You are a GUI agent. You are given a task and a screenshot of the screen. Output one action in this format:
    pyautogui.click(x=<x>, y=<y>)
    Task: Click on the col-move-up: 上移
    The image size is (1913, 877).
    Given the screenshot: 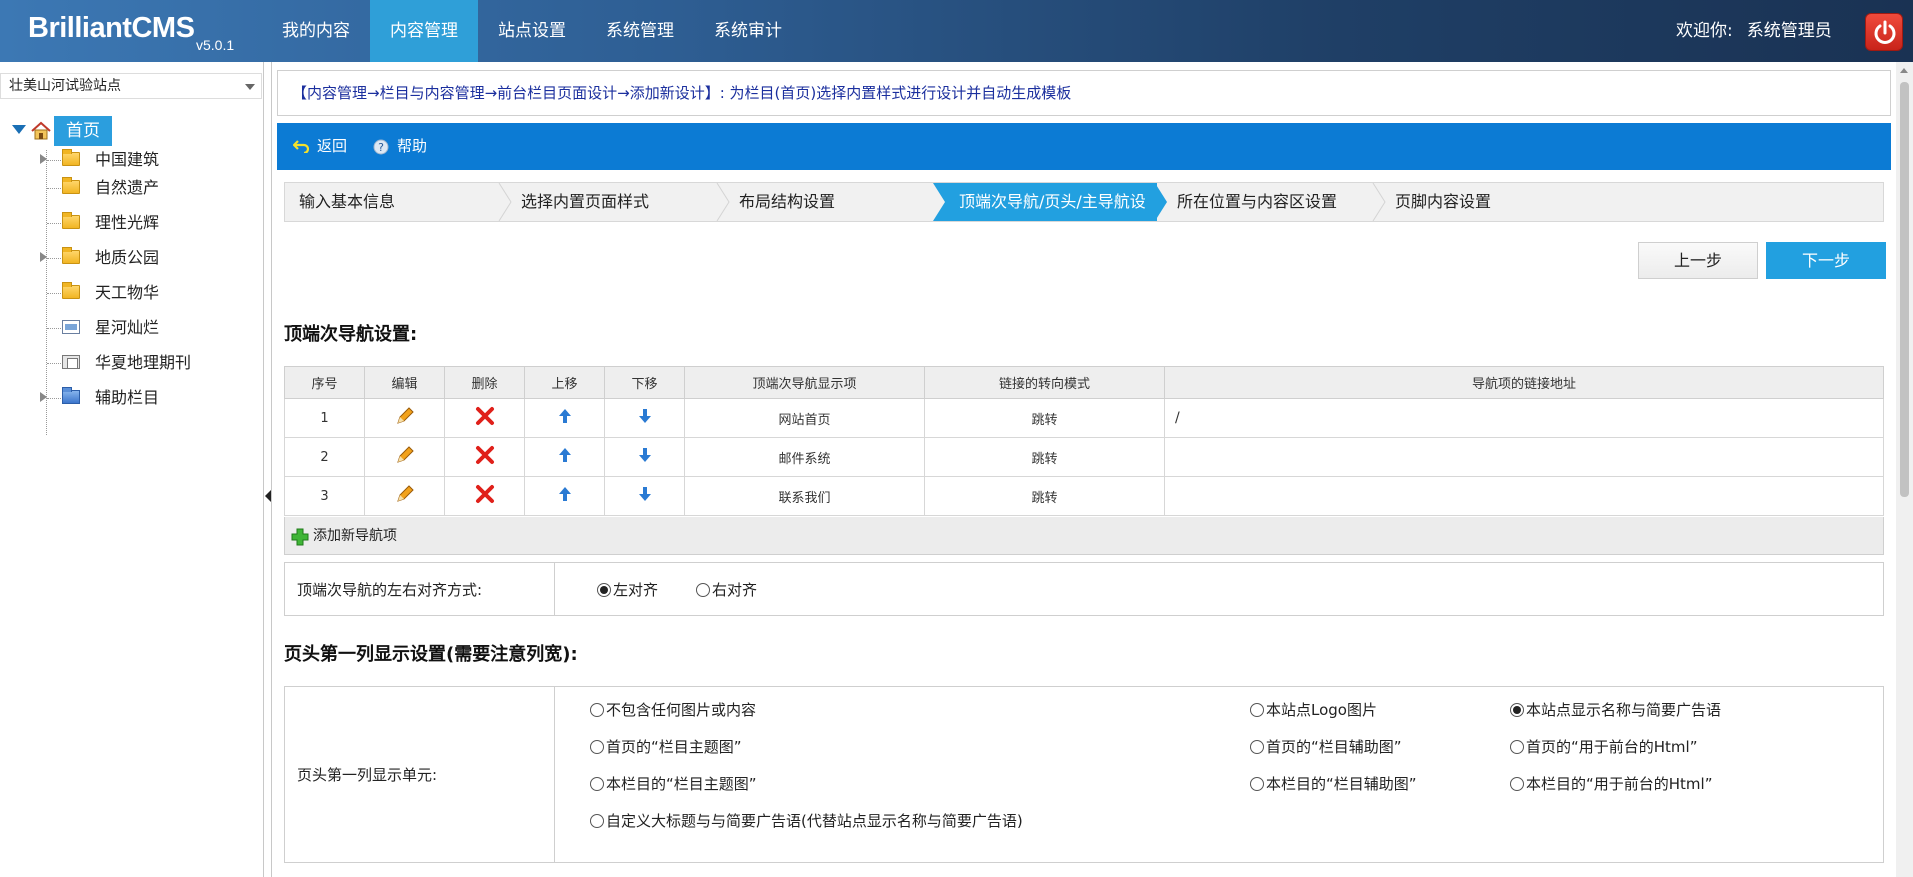 What is the action you would take?
    pyautogui.click(x=564, y=382)
    